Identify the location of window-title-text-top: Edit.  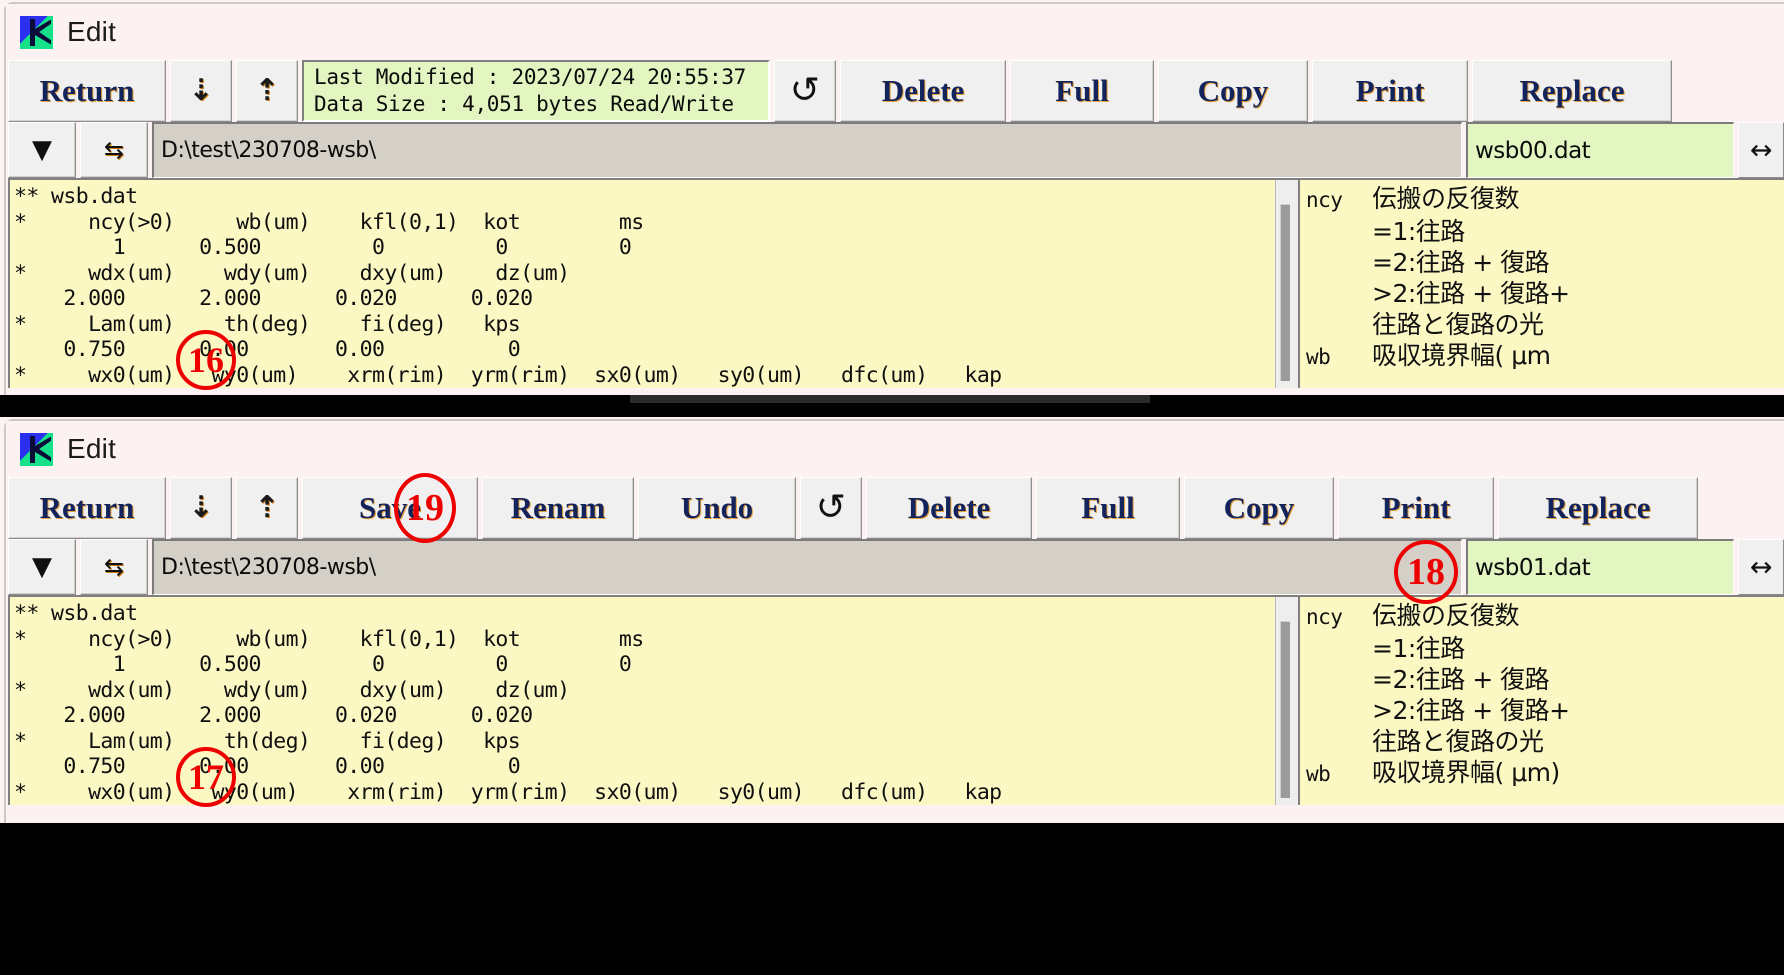
(92, 31).